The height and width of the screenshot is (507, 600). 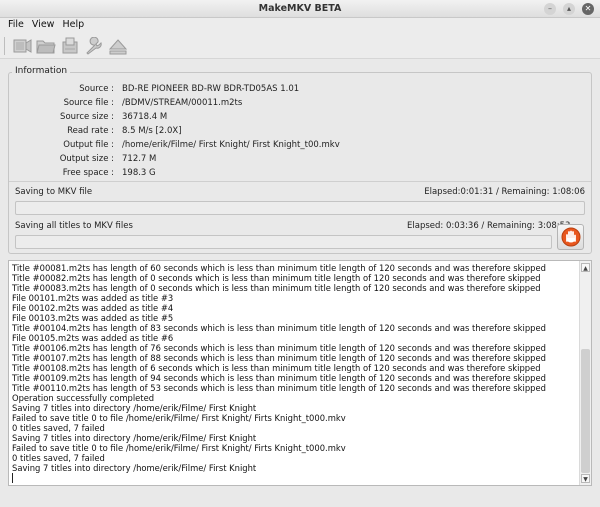 I want to click on window-title: MakeMKV BETA, so click(x=300, y=8).